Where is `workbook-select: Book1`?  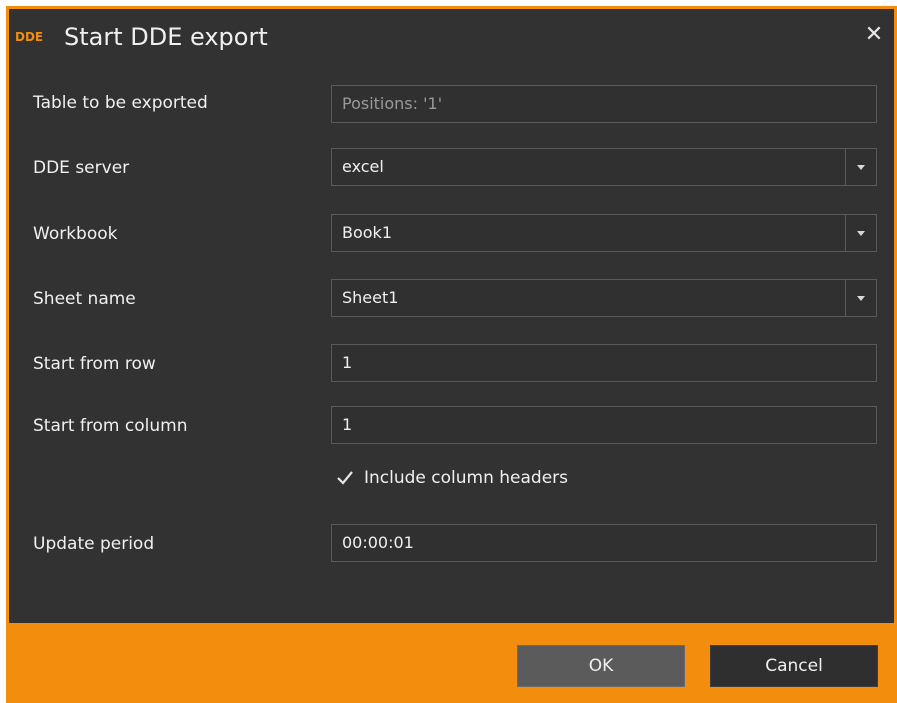 workbook-select: Book1 is located at coordinates (604, 233).